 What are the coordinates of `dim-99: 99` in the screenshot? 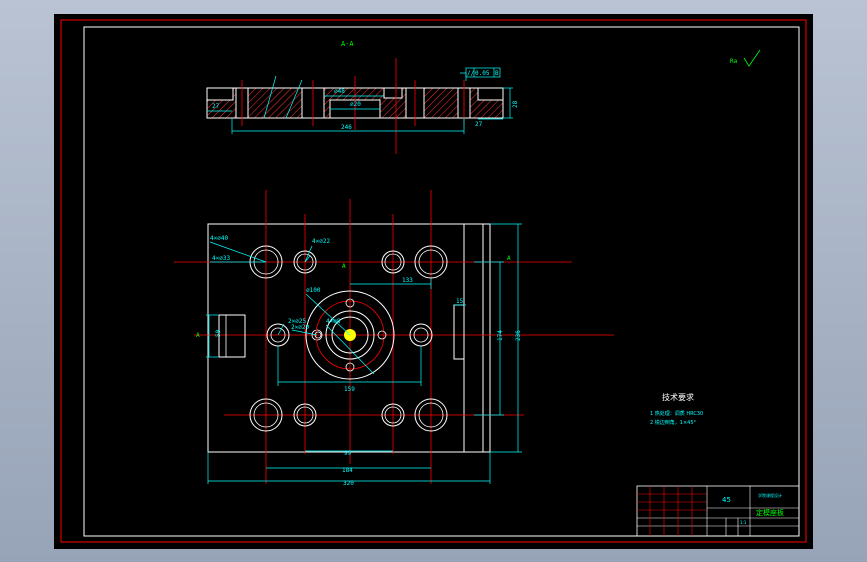 It's located at (348, 453).